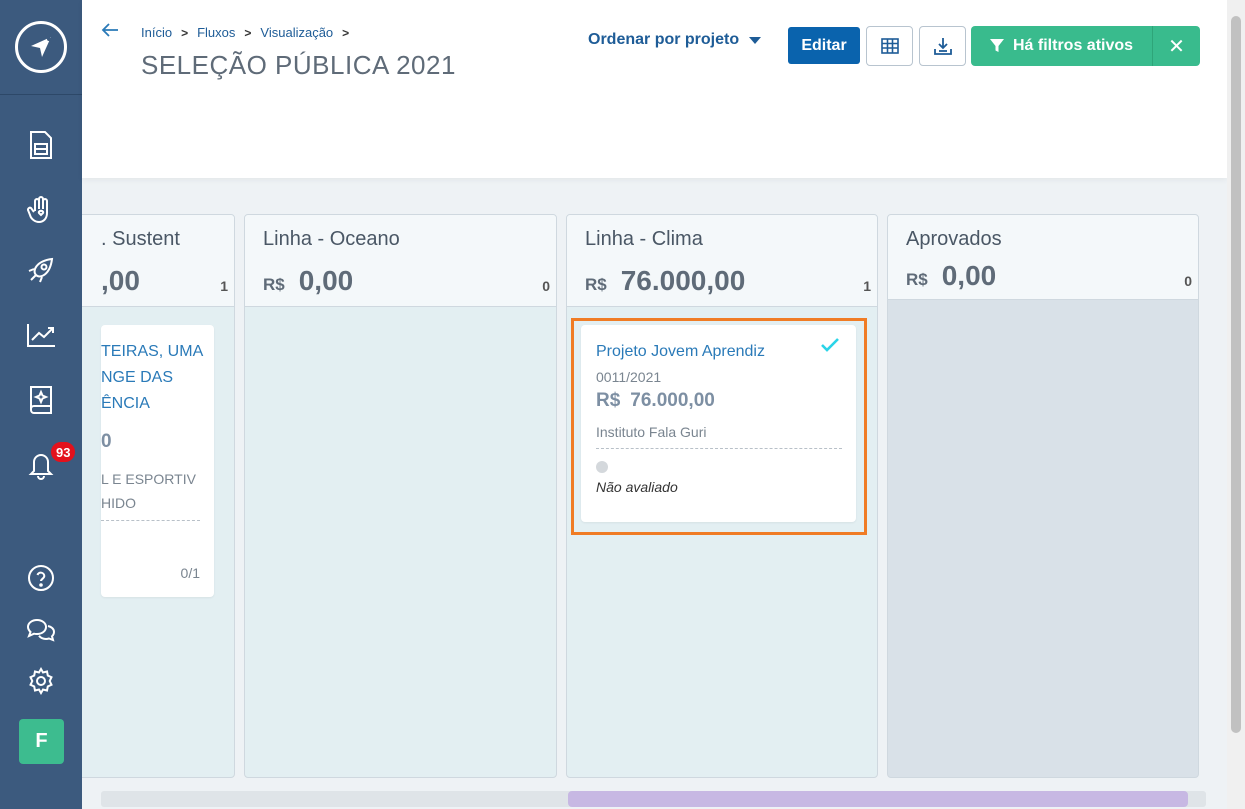 Image resolution: width=1245 pixels, height=809 pixels. What do you see at coordinates (63, 452) in the screenshot?
I see `notification-badge: 93` at bounding box center [63, 452].